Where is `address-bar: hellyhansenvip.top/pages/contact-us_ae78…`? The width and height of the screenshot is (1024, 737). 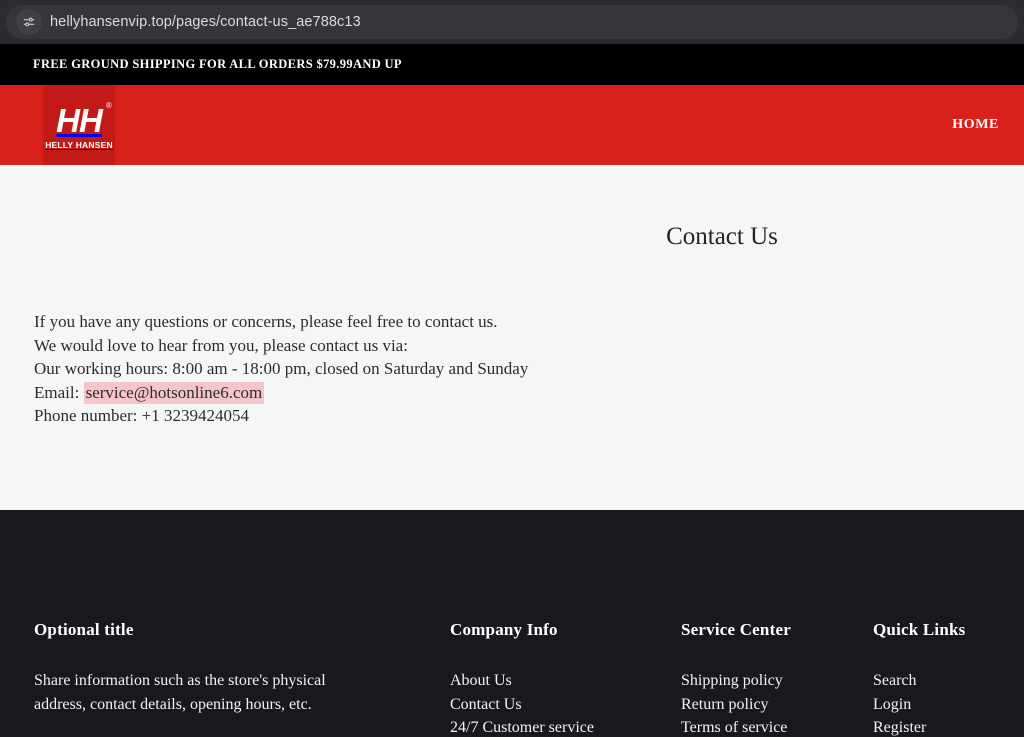
address-bar: hellyhansenvip.top/pages/contact-us_ae78… is located at coordinates (512, 22).